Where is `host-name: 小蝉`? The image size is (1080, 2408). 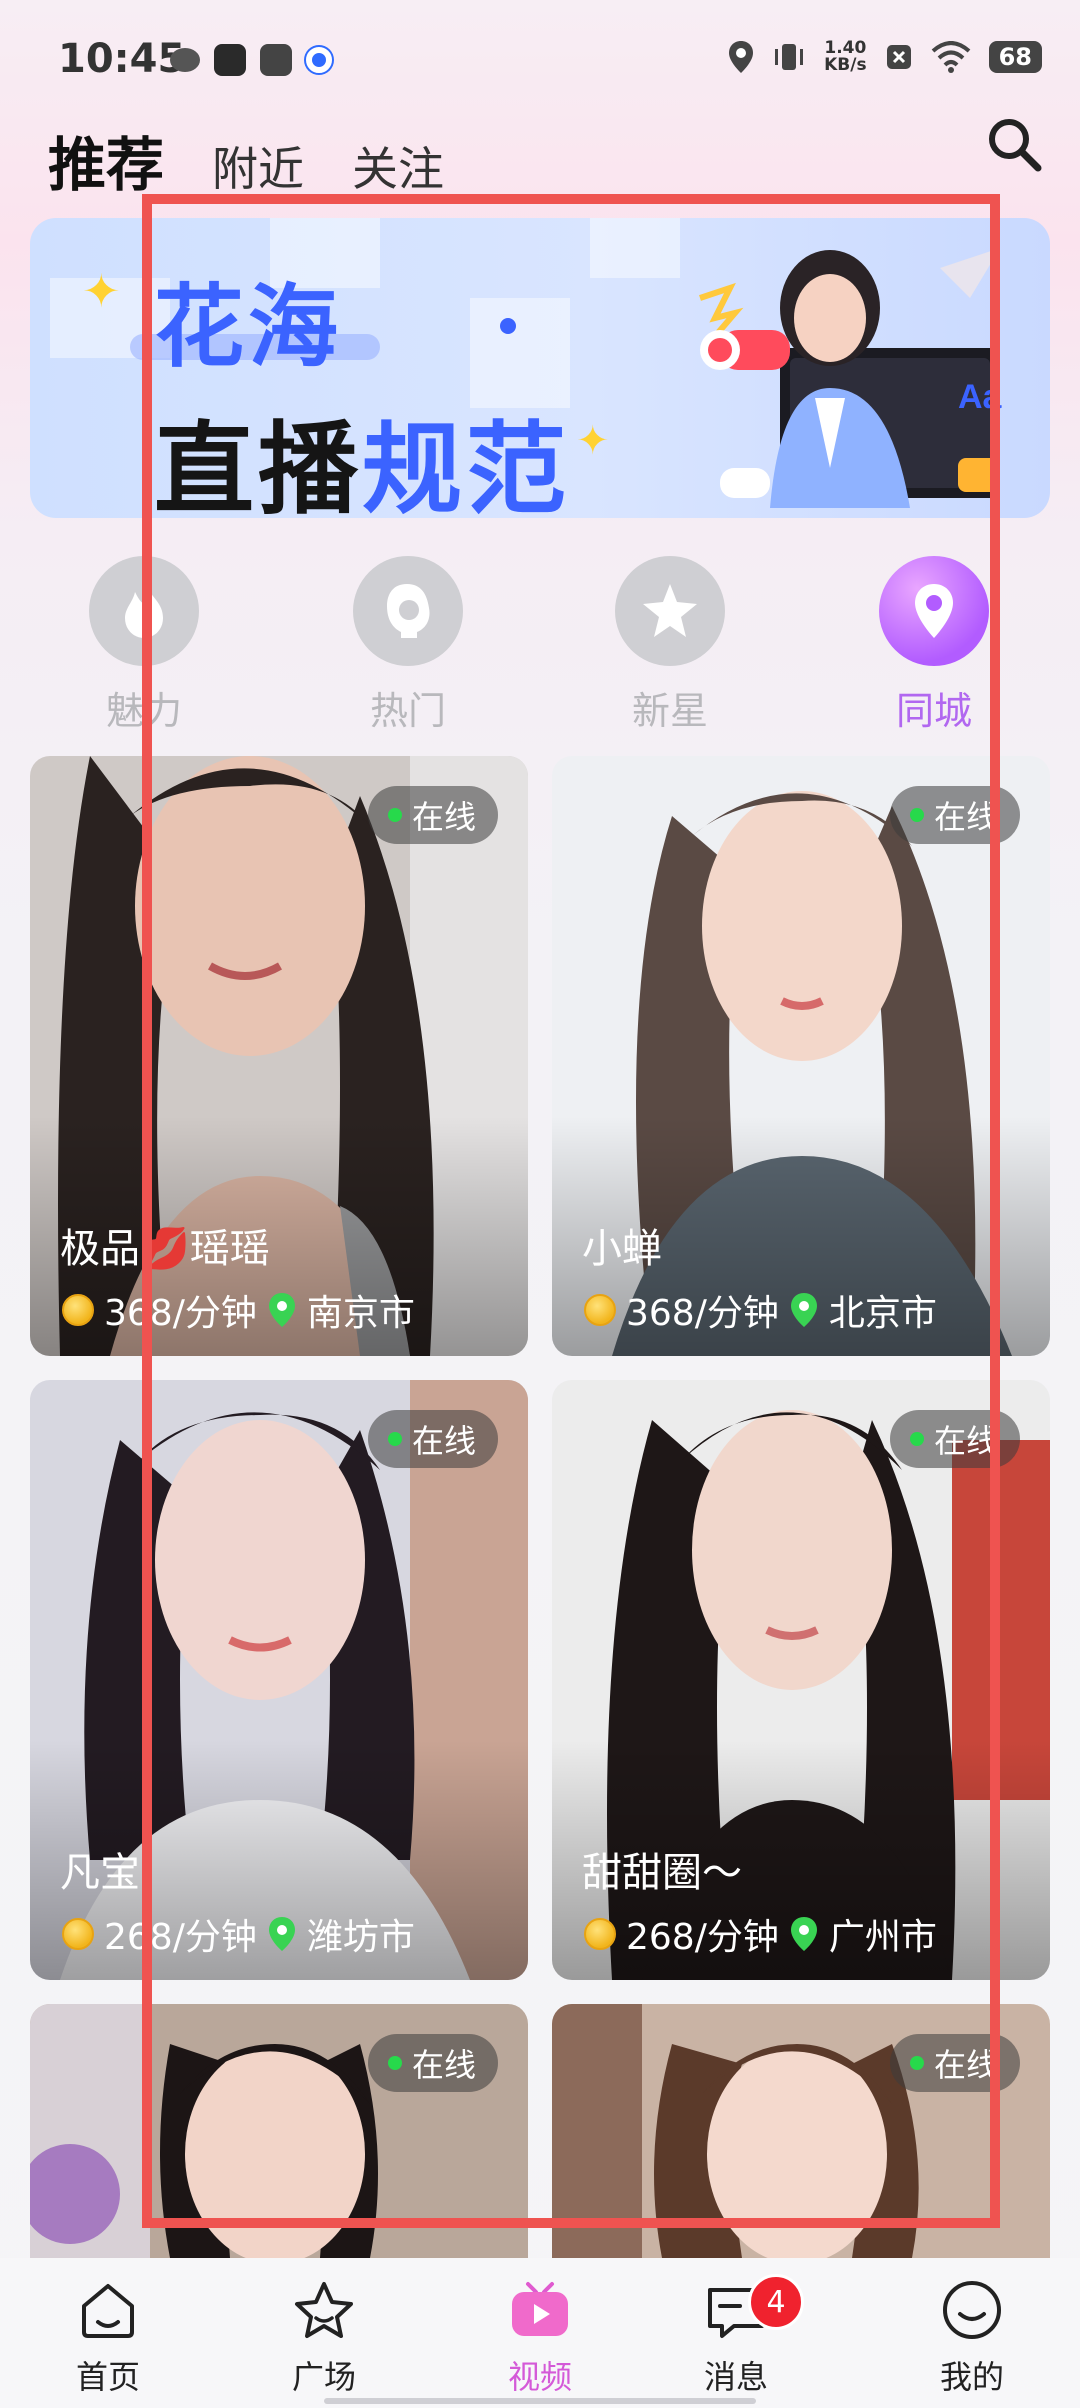
host-name: 小蝉 is located at coordinates (622, 1249).